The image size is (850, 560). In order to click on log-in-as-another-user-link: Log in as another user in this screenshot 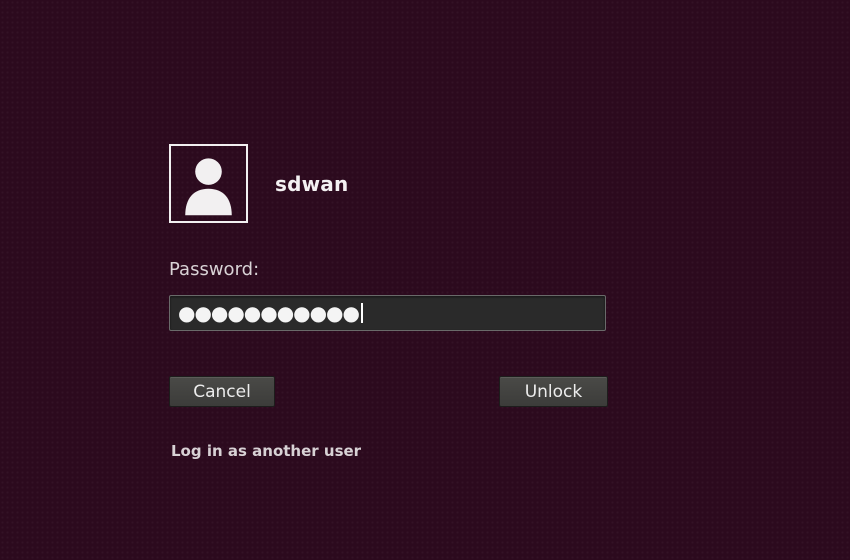, I will do `click(266, 451)`.